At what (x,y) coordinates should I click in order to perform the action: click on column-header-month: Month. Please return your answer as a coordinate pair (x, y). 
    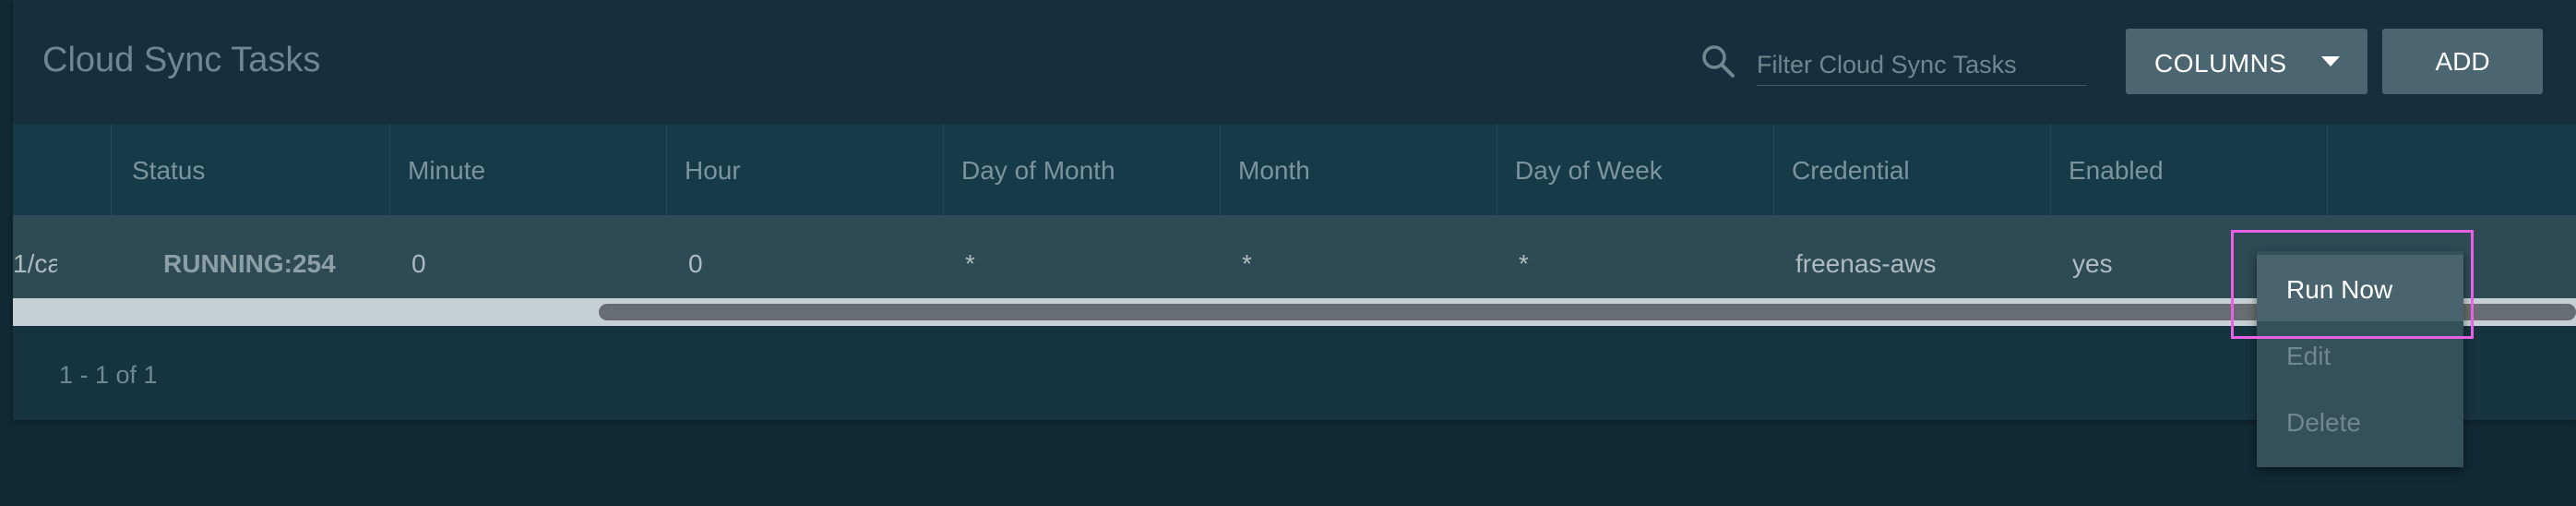
    Looking at the image, I should click on (1274, 171).